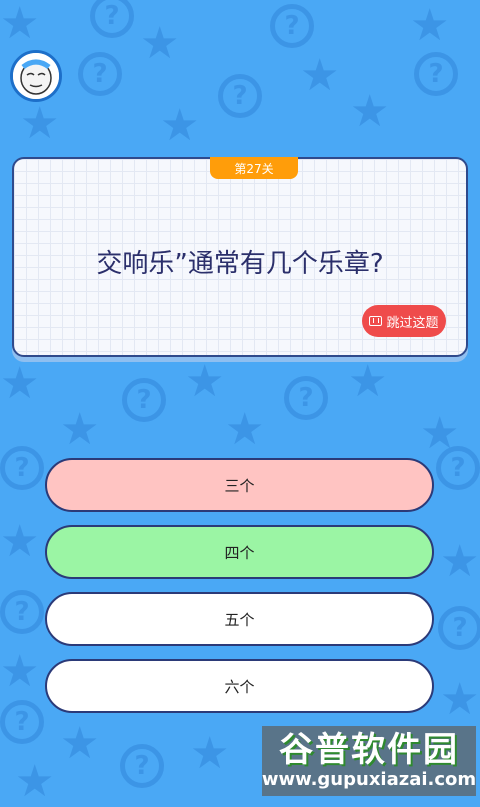 Image resolution: width=480 pixels, height=807 pixels. Describe the element at coordinates (369, 750) in the screenshot. I see `watermark-title: 谷普软件园` at that location.